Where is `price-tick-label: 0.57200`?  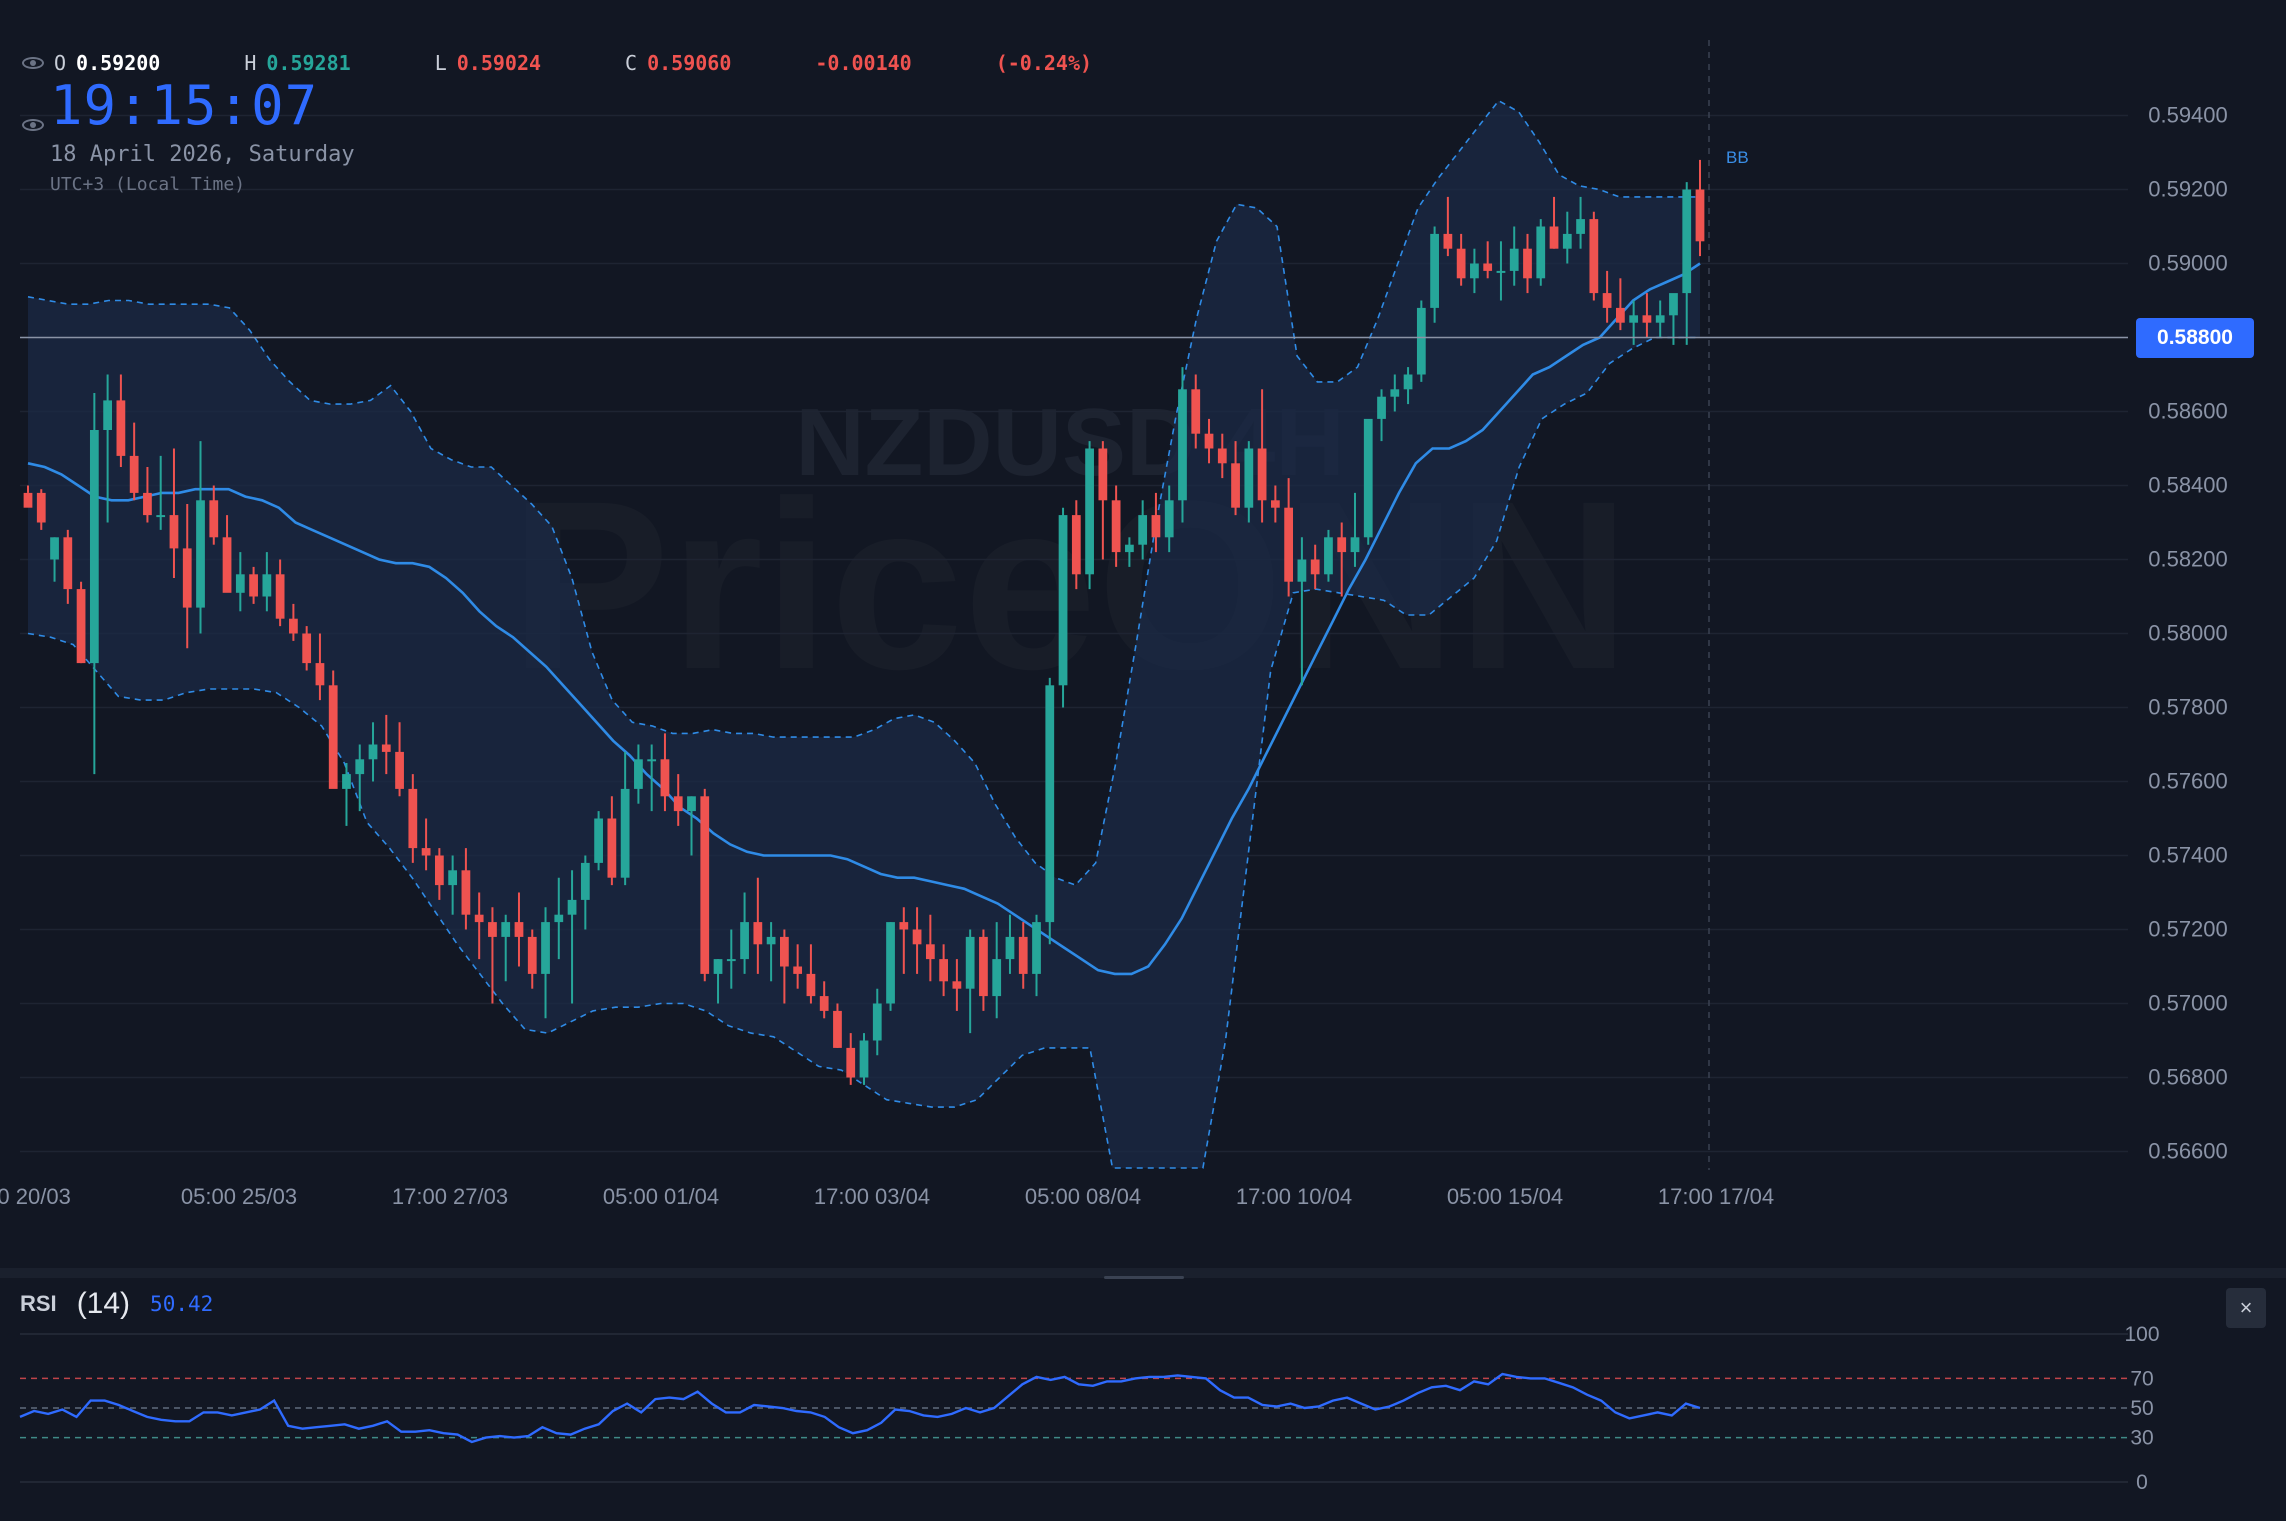 price-tick-label: 0.57200 is located at coordinates (2188, 929).